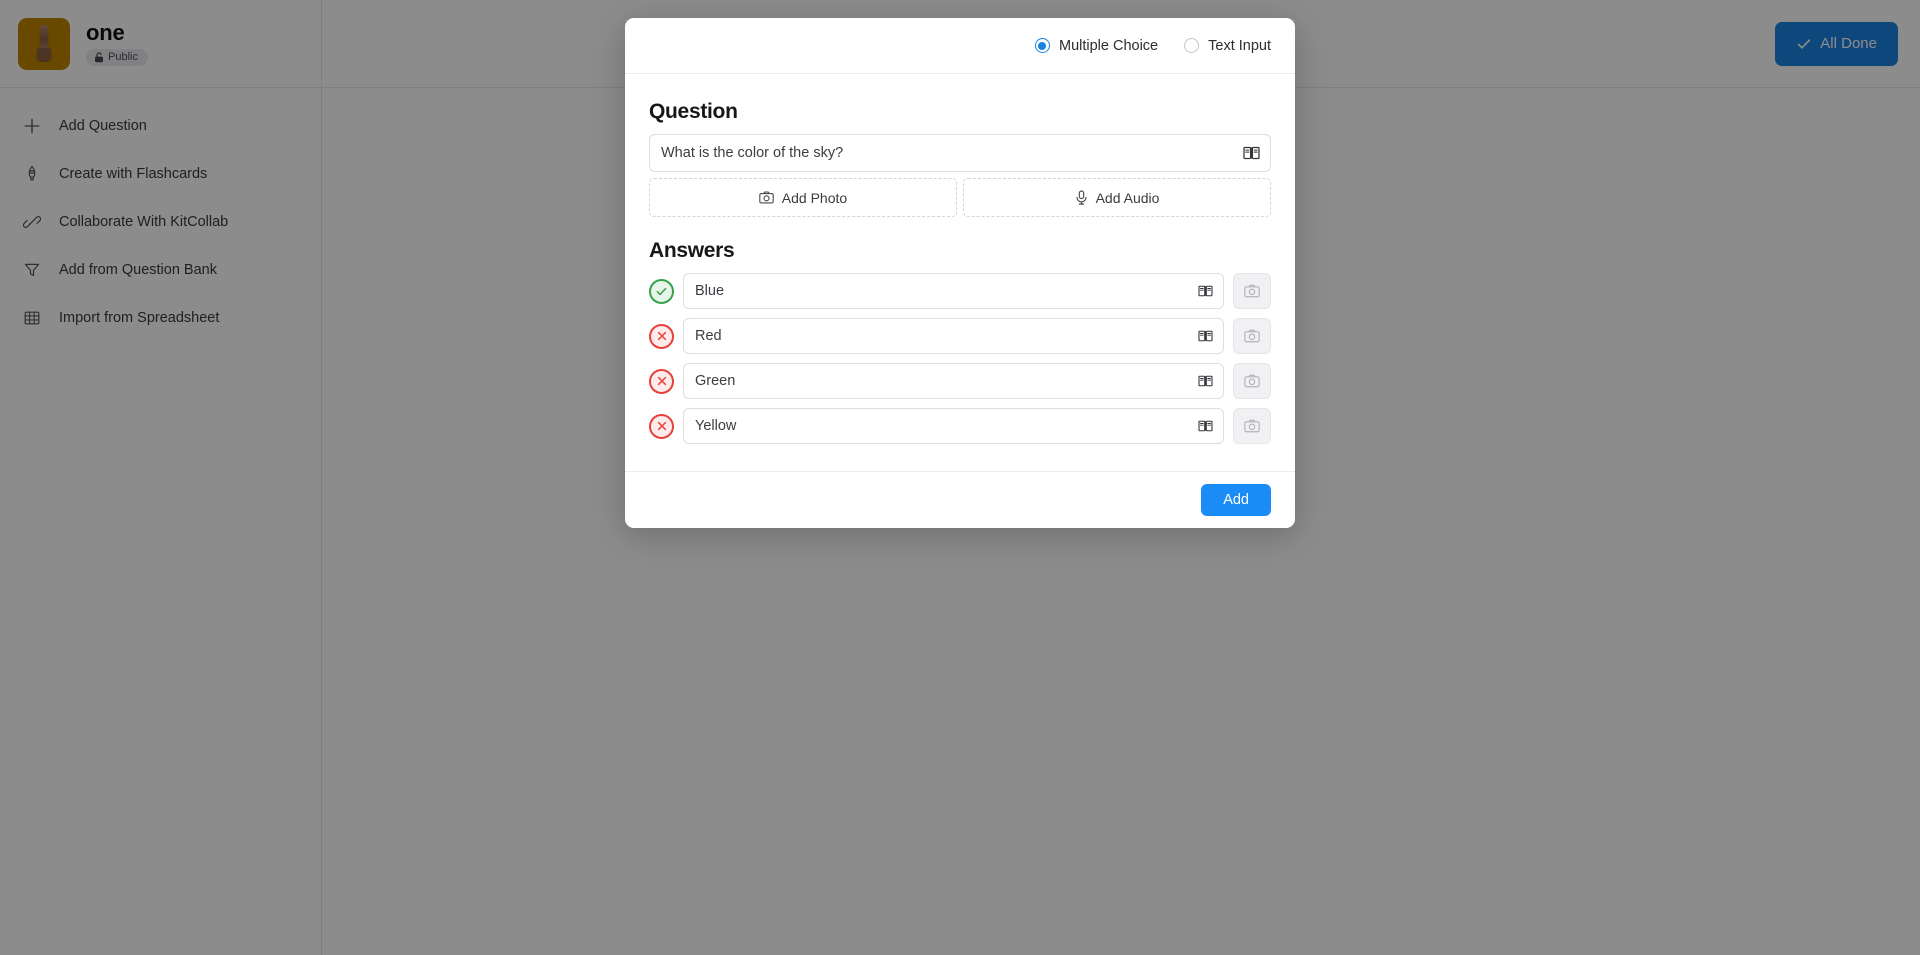  What do you see at coordinates (1239, 45) in the screenshot?
I see `radio-option-label: Text Input` at bounding box center [1239, 45].